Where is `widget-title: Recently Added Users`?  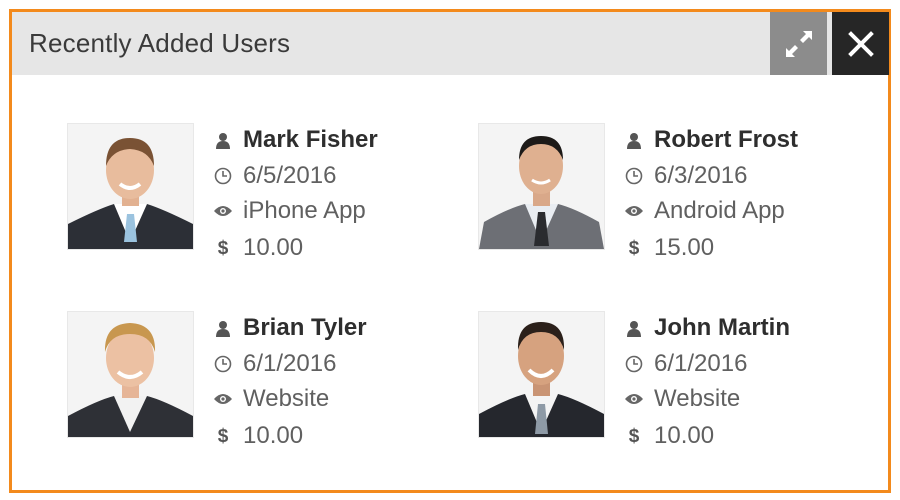 widget-title: Recently Added Users is located at coordinates (160, 43).